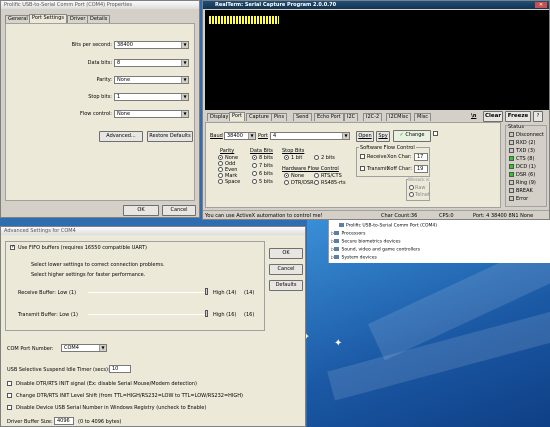 This screenshot has height=427, width=550. I want to click on winsock-telnet-radio, so click(411, 194).